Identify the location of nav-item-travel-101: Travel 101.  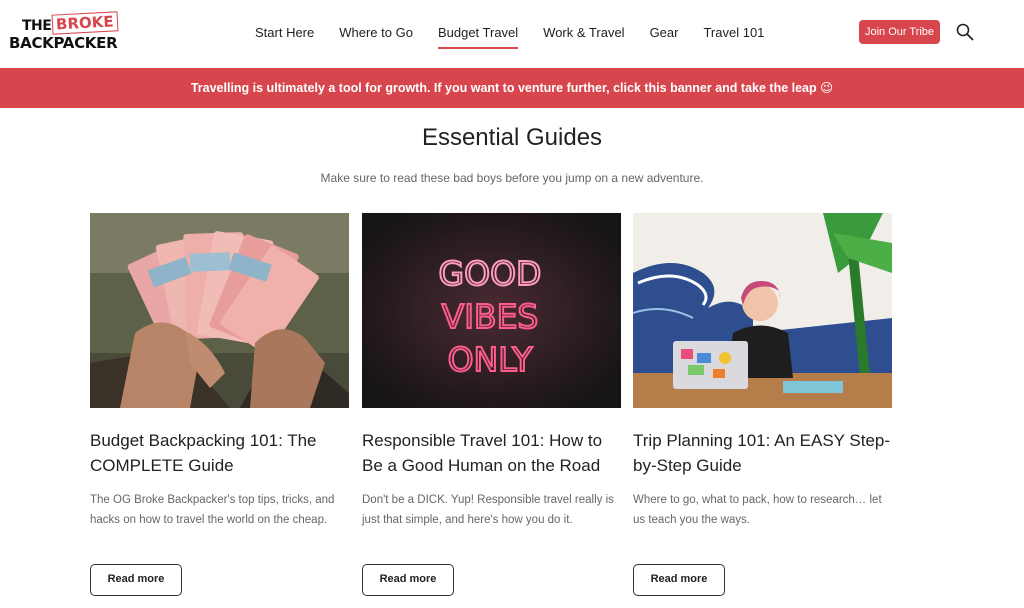
(733, 34).